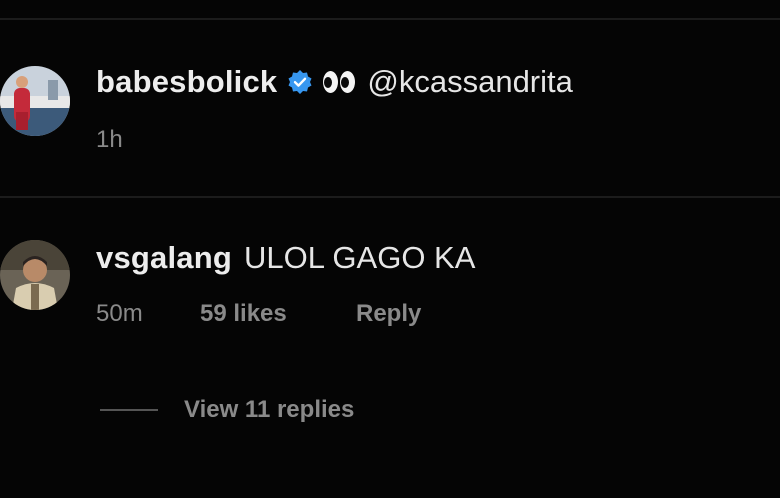  Describe the element at coordinates (339, 82) in the screenshot. I see `eyes-emoji-icon` at that location.